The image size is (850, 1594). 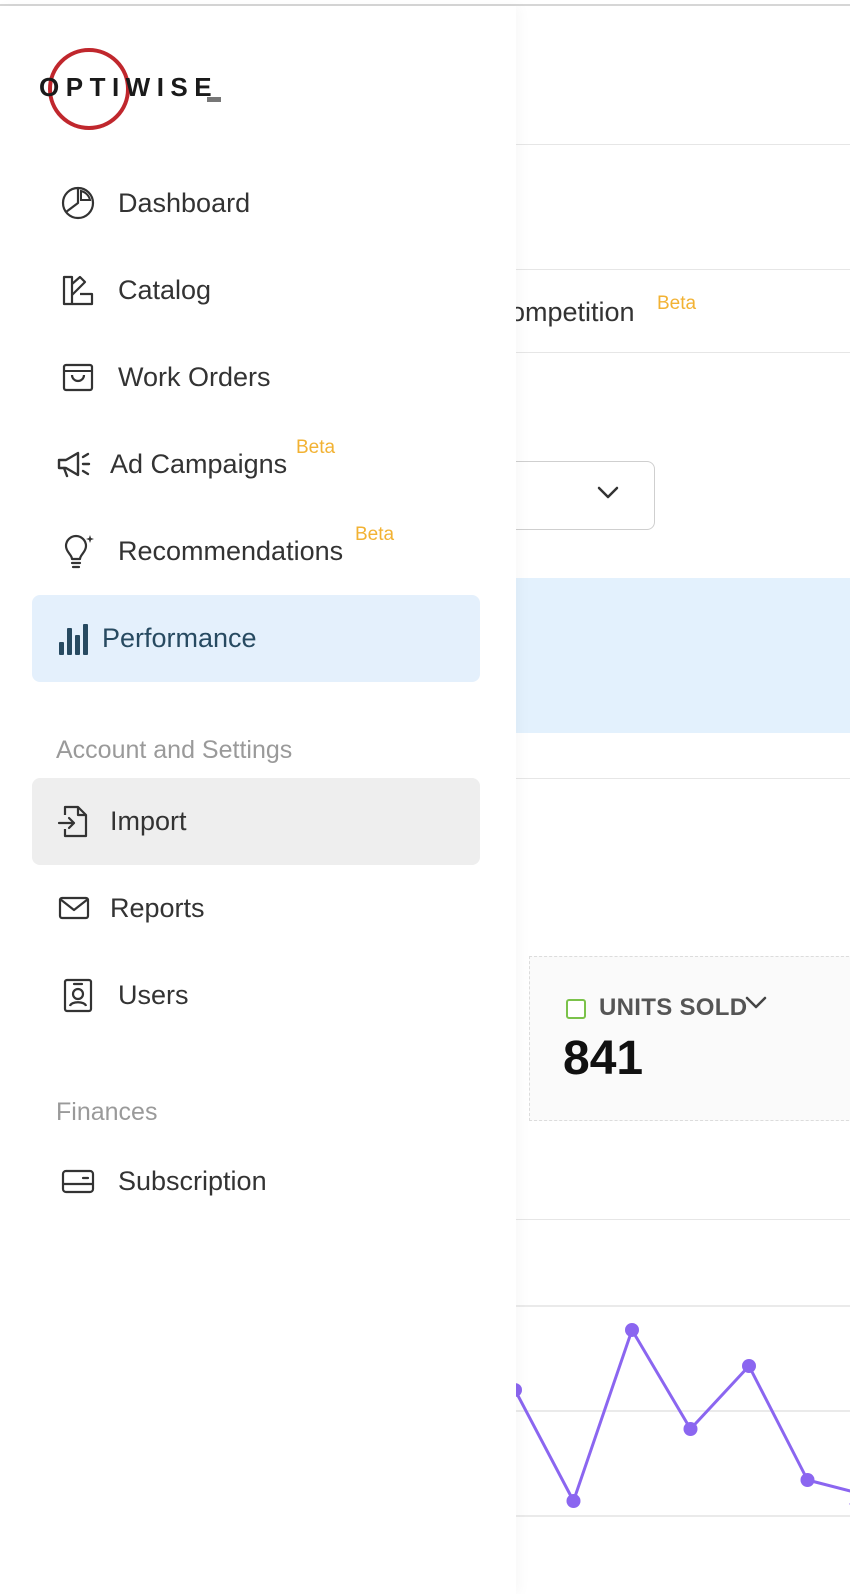 What do you see at coordinates (231, 551) in the screenshot?
I see `sidebar-item-label: Recommendations` at bounding box center [231, 551].